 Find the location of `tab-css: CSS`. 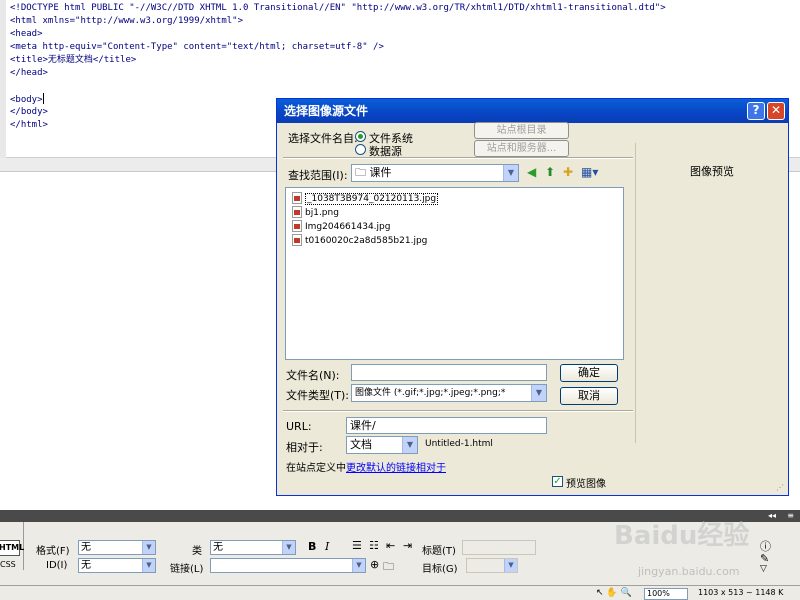

tab-css: CSS is located at coordinates (8, 564).